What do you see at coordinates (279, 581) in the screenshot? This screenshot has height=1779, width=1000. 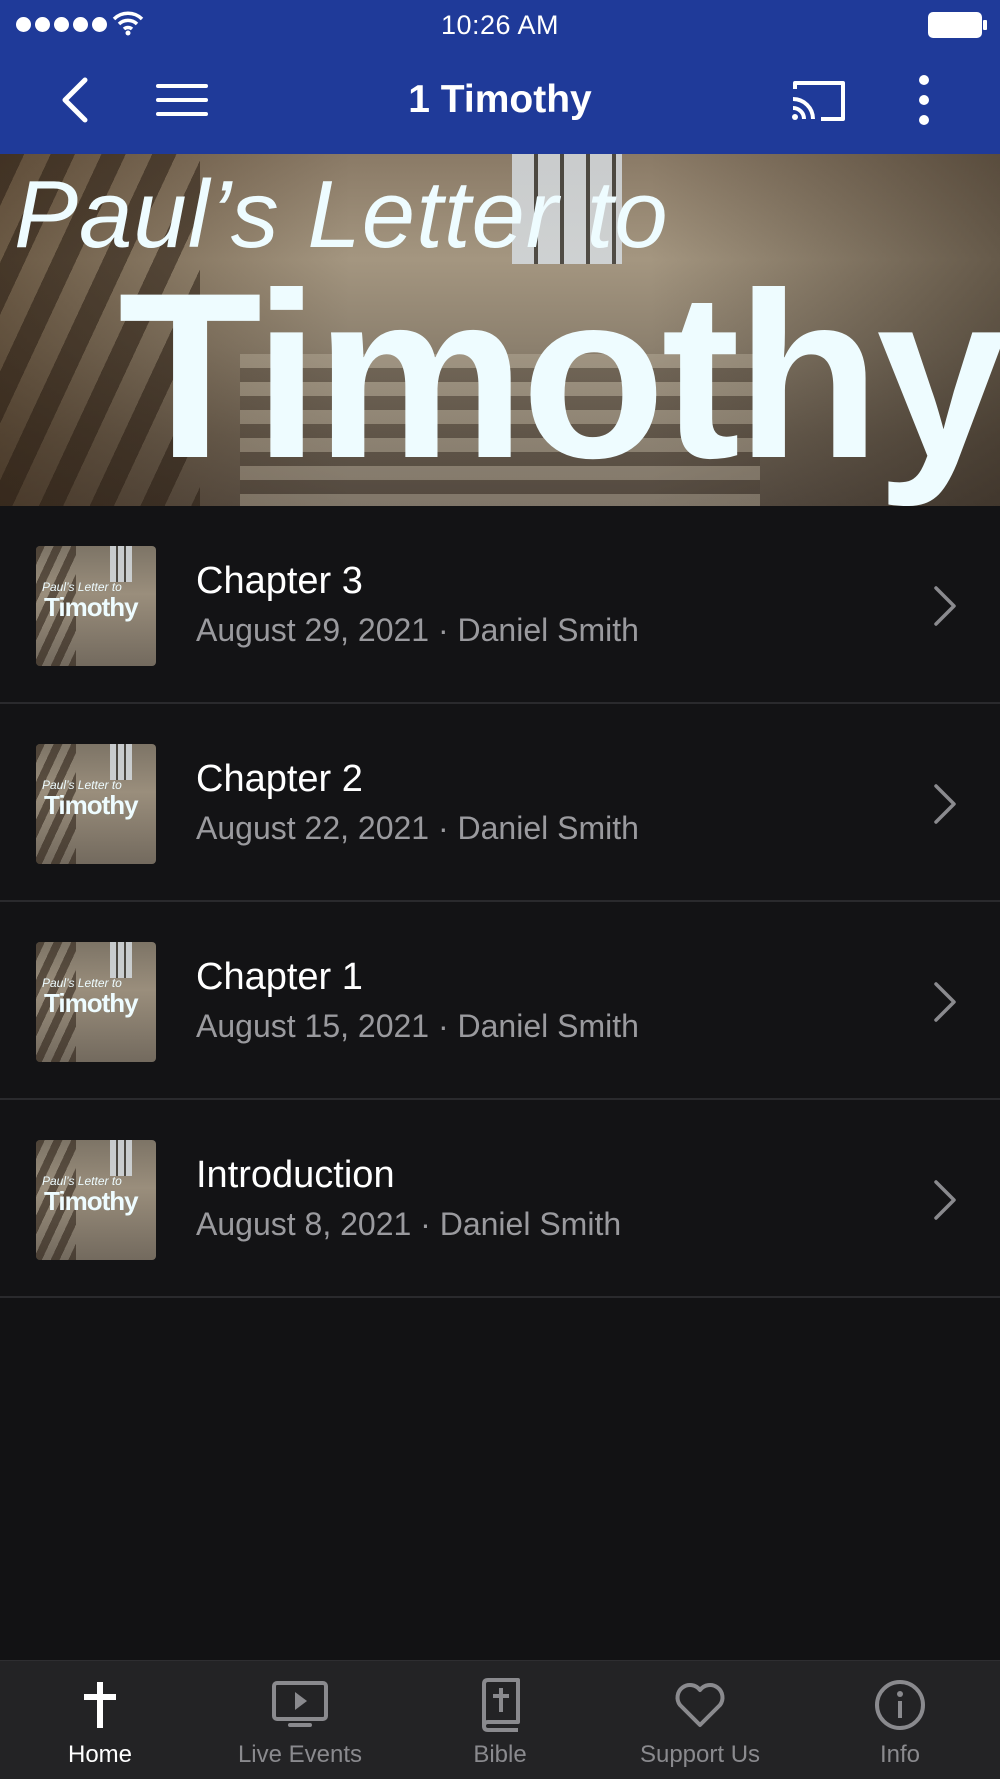 I see `sermon-title: Chapter 3` at bounding box center [279, 581].